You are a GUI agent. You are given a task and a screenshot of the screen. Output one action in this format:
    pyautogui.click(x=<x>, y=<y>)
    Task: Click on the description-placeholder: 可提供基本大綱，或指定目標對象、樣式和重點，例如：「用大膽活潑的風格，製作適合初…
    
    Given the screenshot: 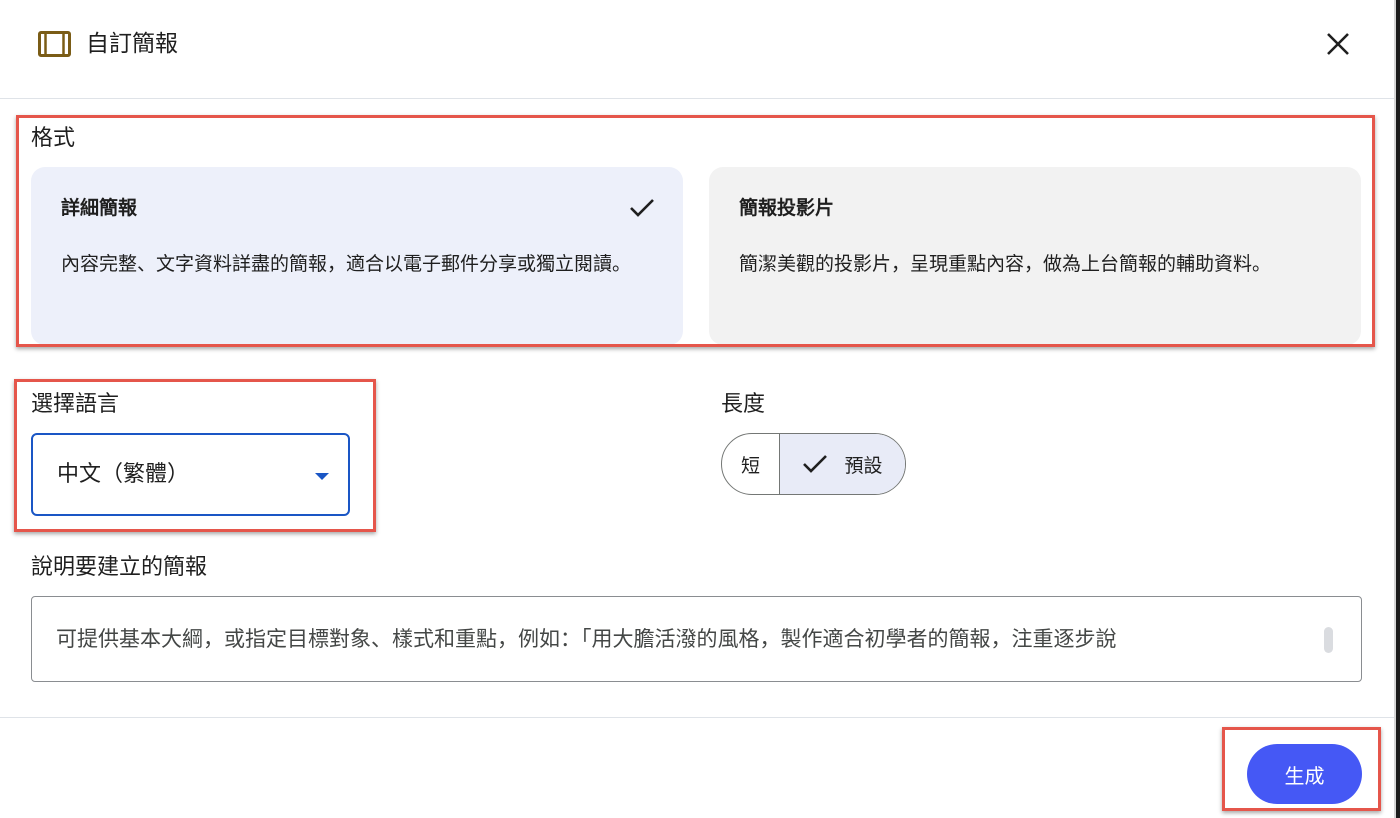 What is the action you would take?
    pyautogui.click(x=586, y=639)
    